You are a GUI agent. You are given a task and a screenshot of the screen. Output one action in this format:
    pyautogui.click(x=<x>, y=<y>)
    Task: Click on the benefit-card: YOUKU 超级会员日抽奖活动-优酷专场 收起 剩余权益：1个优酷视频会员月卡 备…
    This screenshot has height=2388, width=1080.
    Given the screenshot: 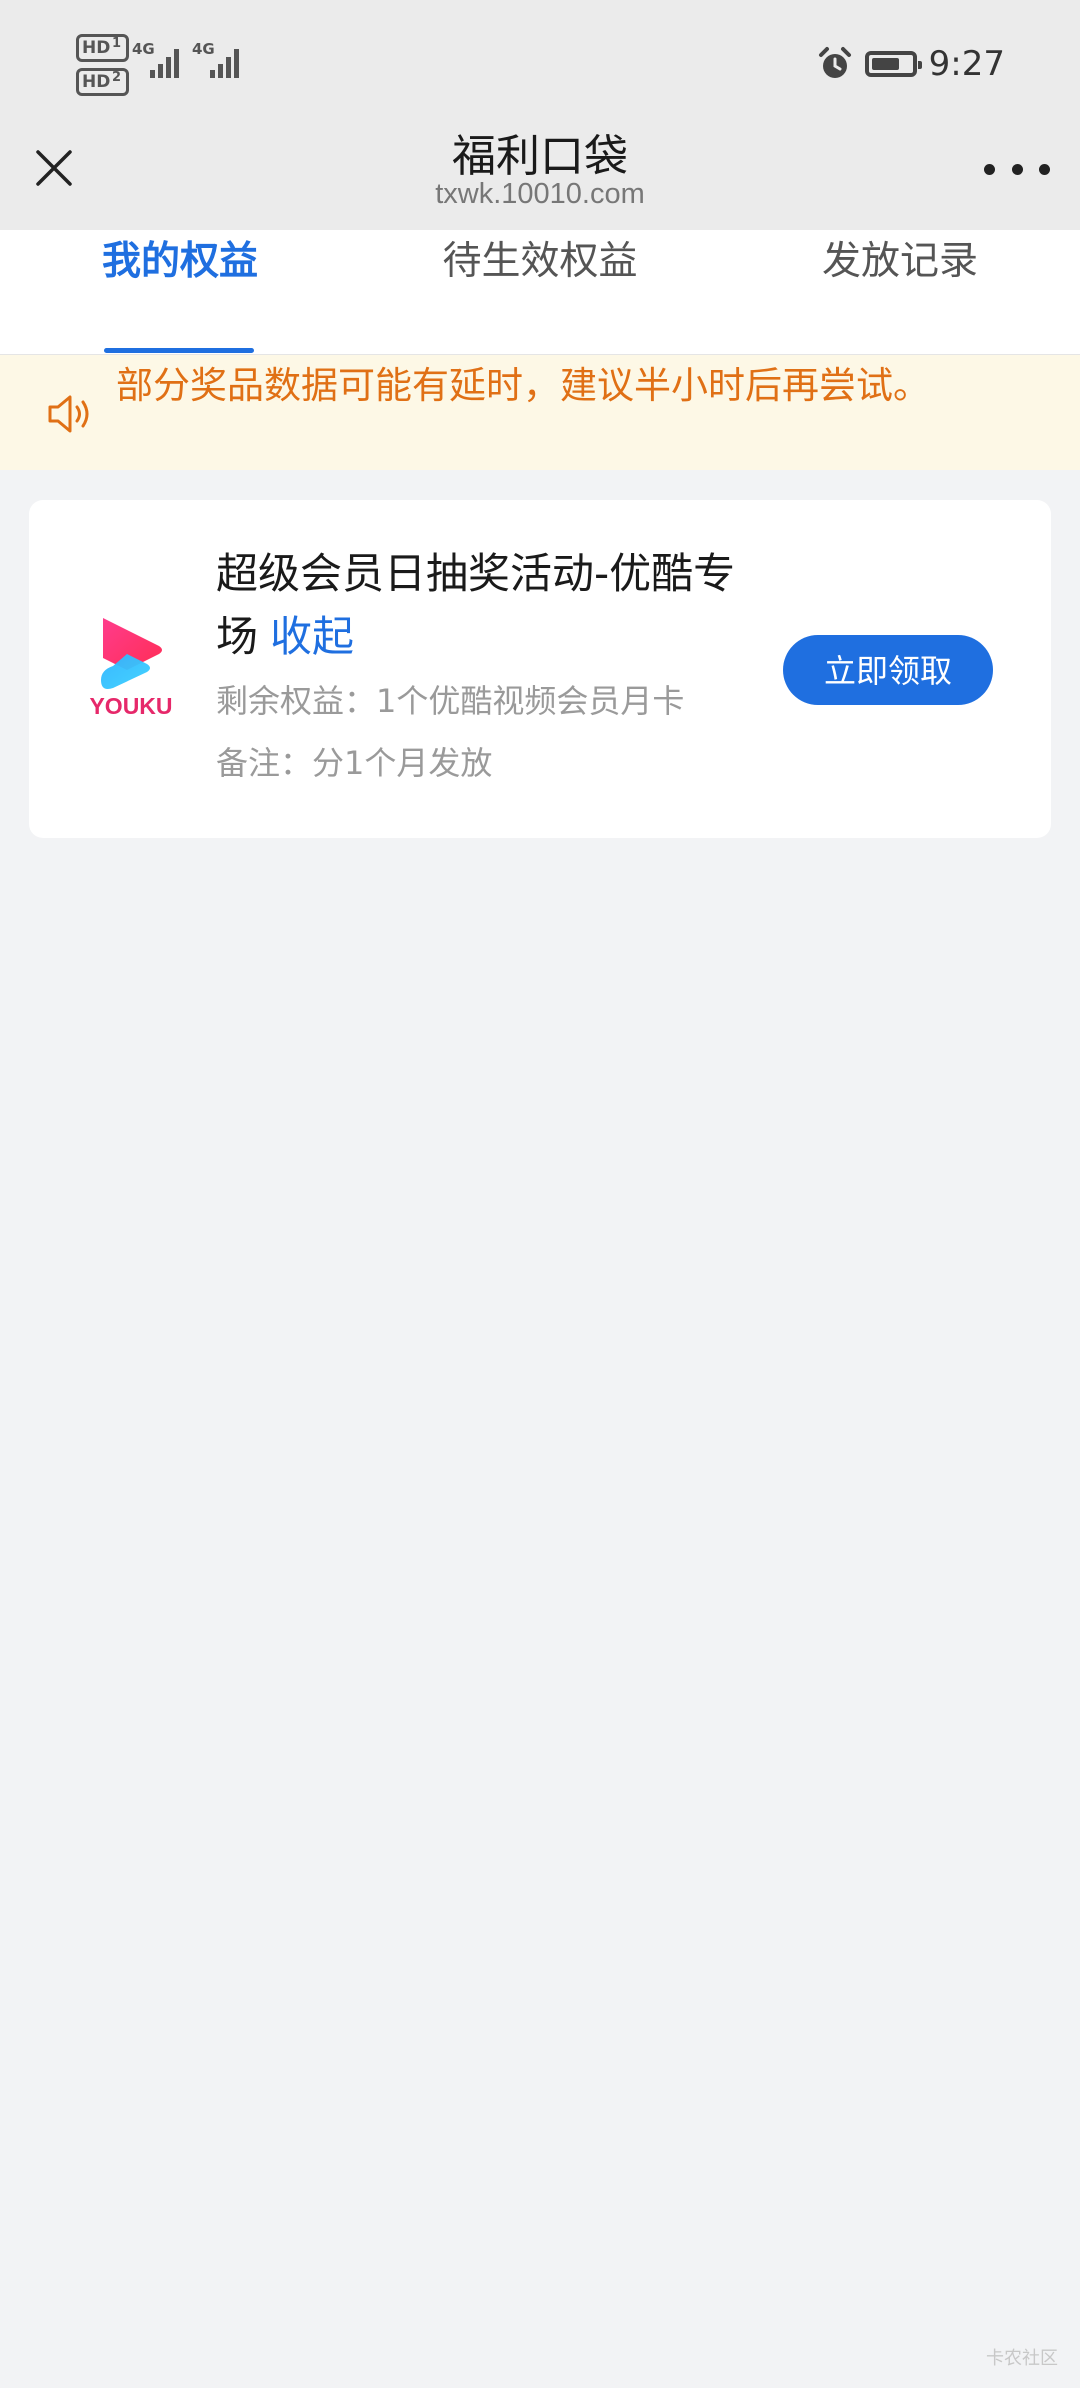 What is the action you would take?
    pyautogui.click(x=540, y=669)
    